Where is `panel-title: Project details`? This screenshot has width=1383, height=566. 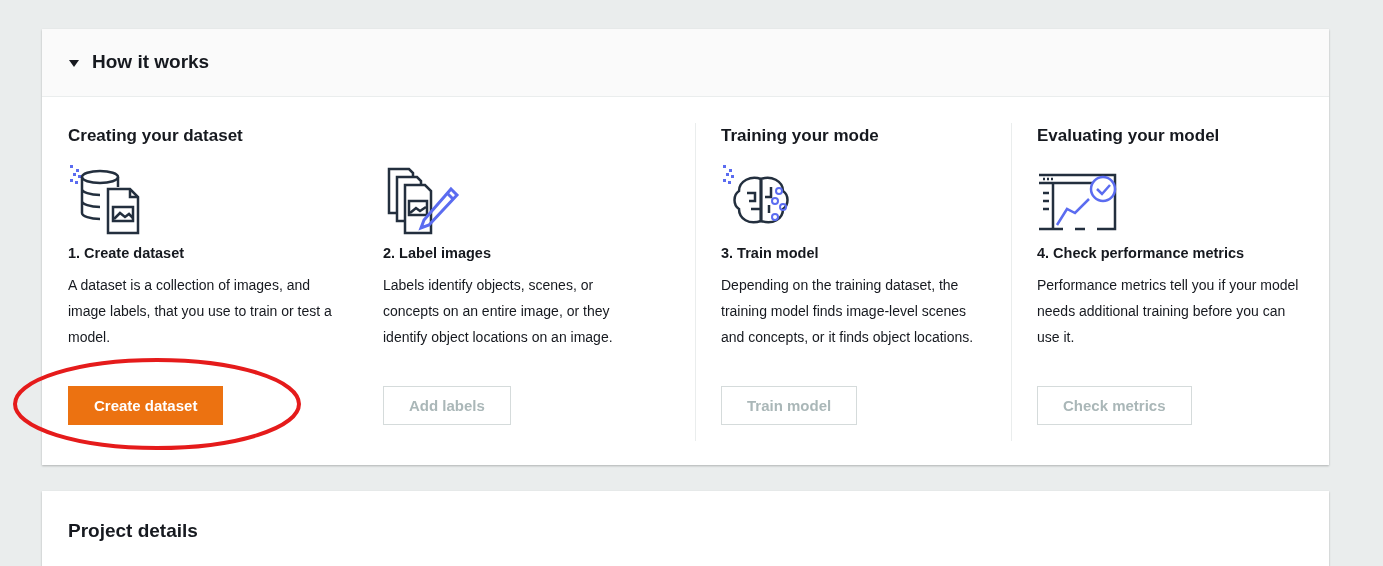 panel-title: Project details is located at coordinates (133, 531).